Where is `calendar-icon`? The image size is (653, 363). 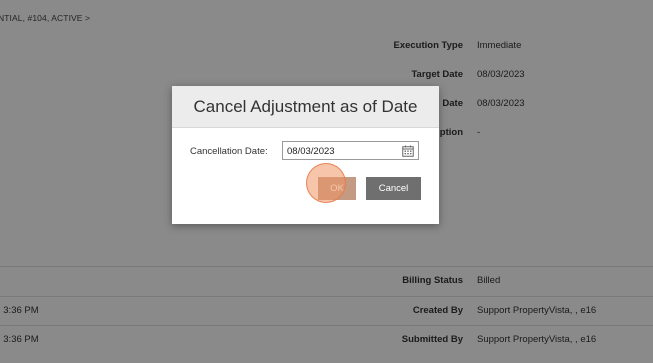 calendar-icon is located at coordinates (408, 151).